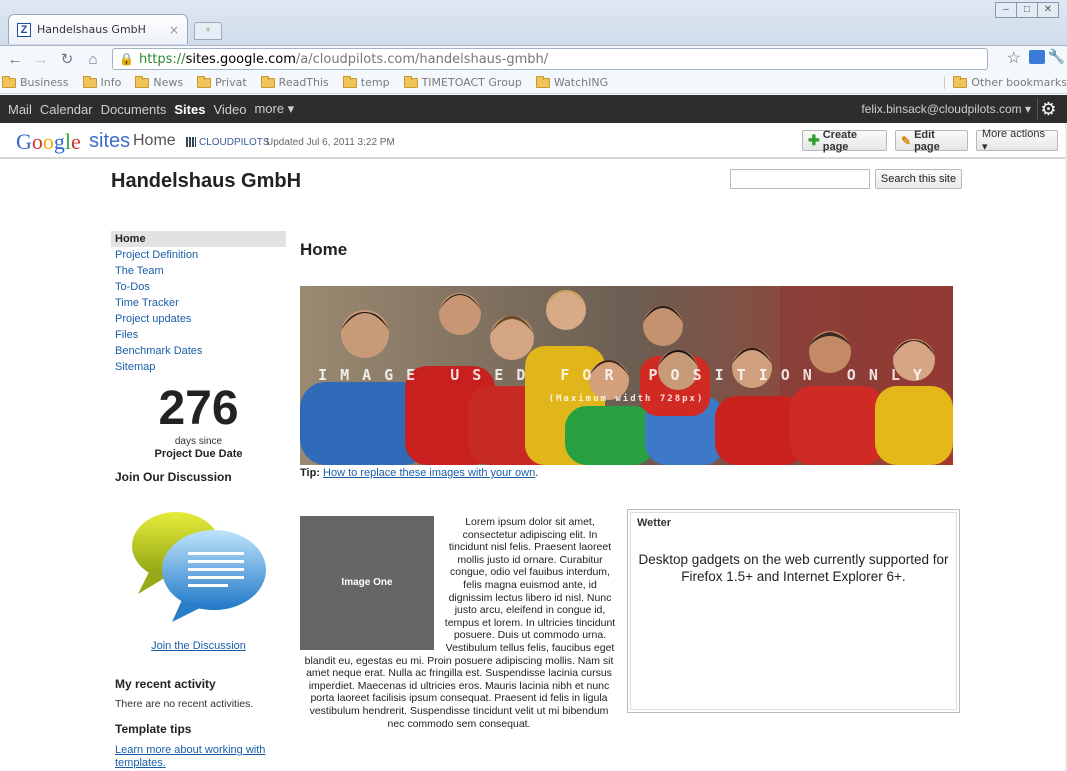  Describe the element at coordinates (198, 351) in the screenshot. I see `sidebar-item-benchmark-dates: Benchmark Dates` at that location.